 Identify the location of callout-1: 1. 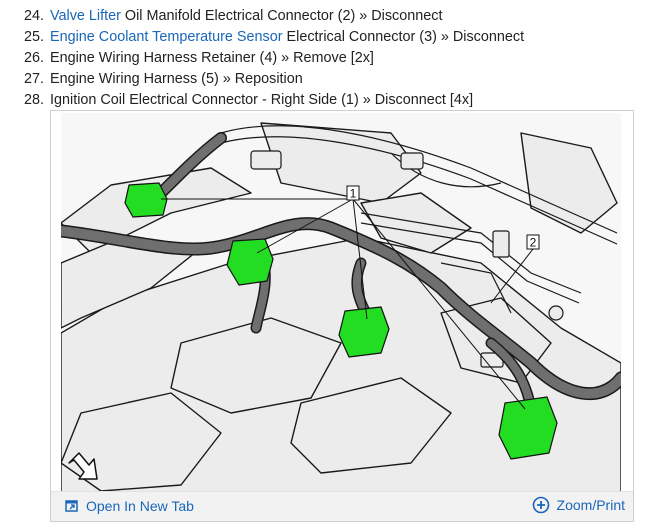
(353, 194).